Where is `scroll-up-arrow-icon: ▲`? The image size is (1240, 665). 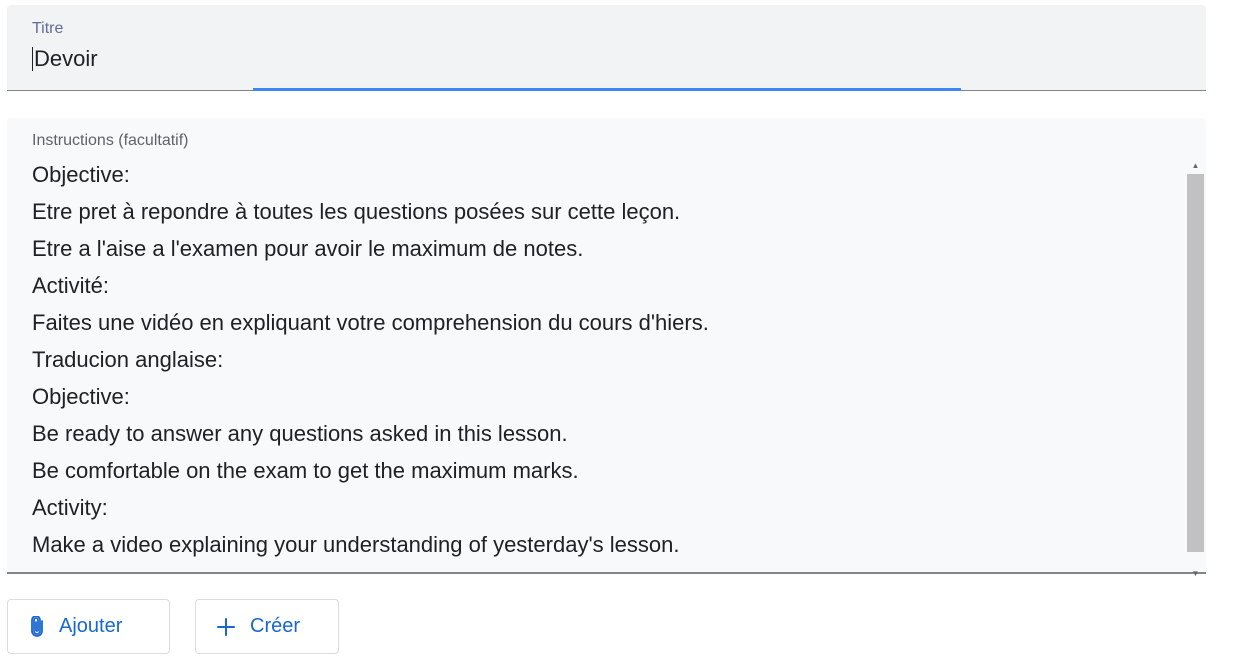
scroll-up-arrow-icon: ▲ is located at coordinates (1195, 165).